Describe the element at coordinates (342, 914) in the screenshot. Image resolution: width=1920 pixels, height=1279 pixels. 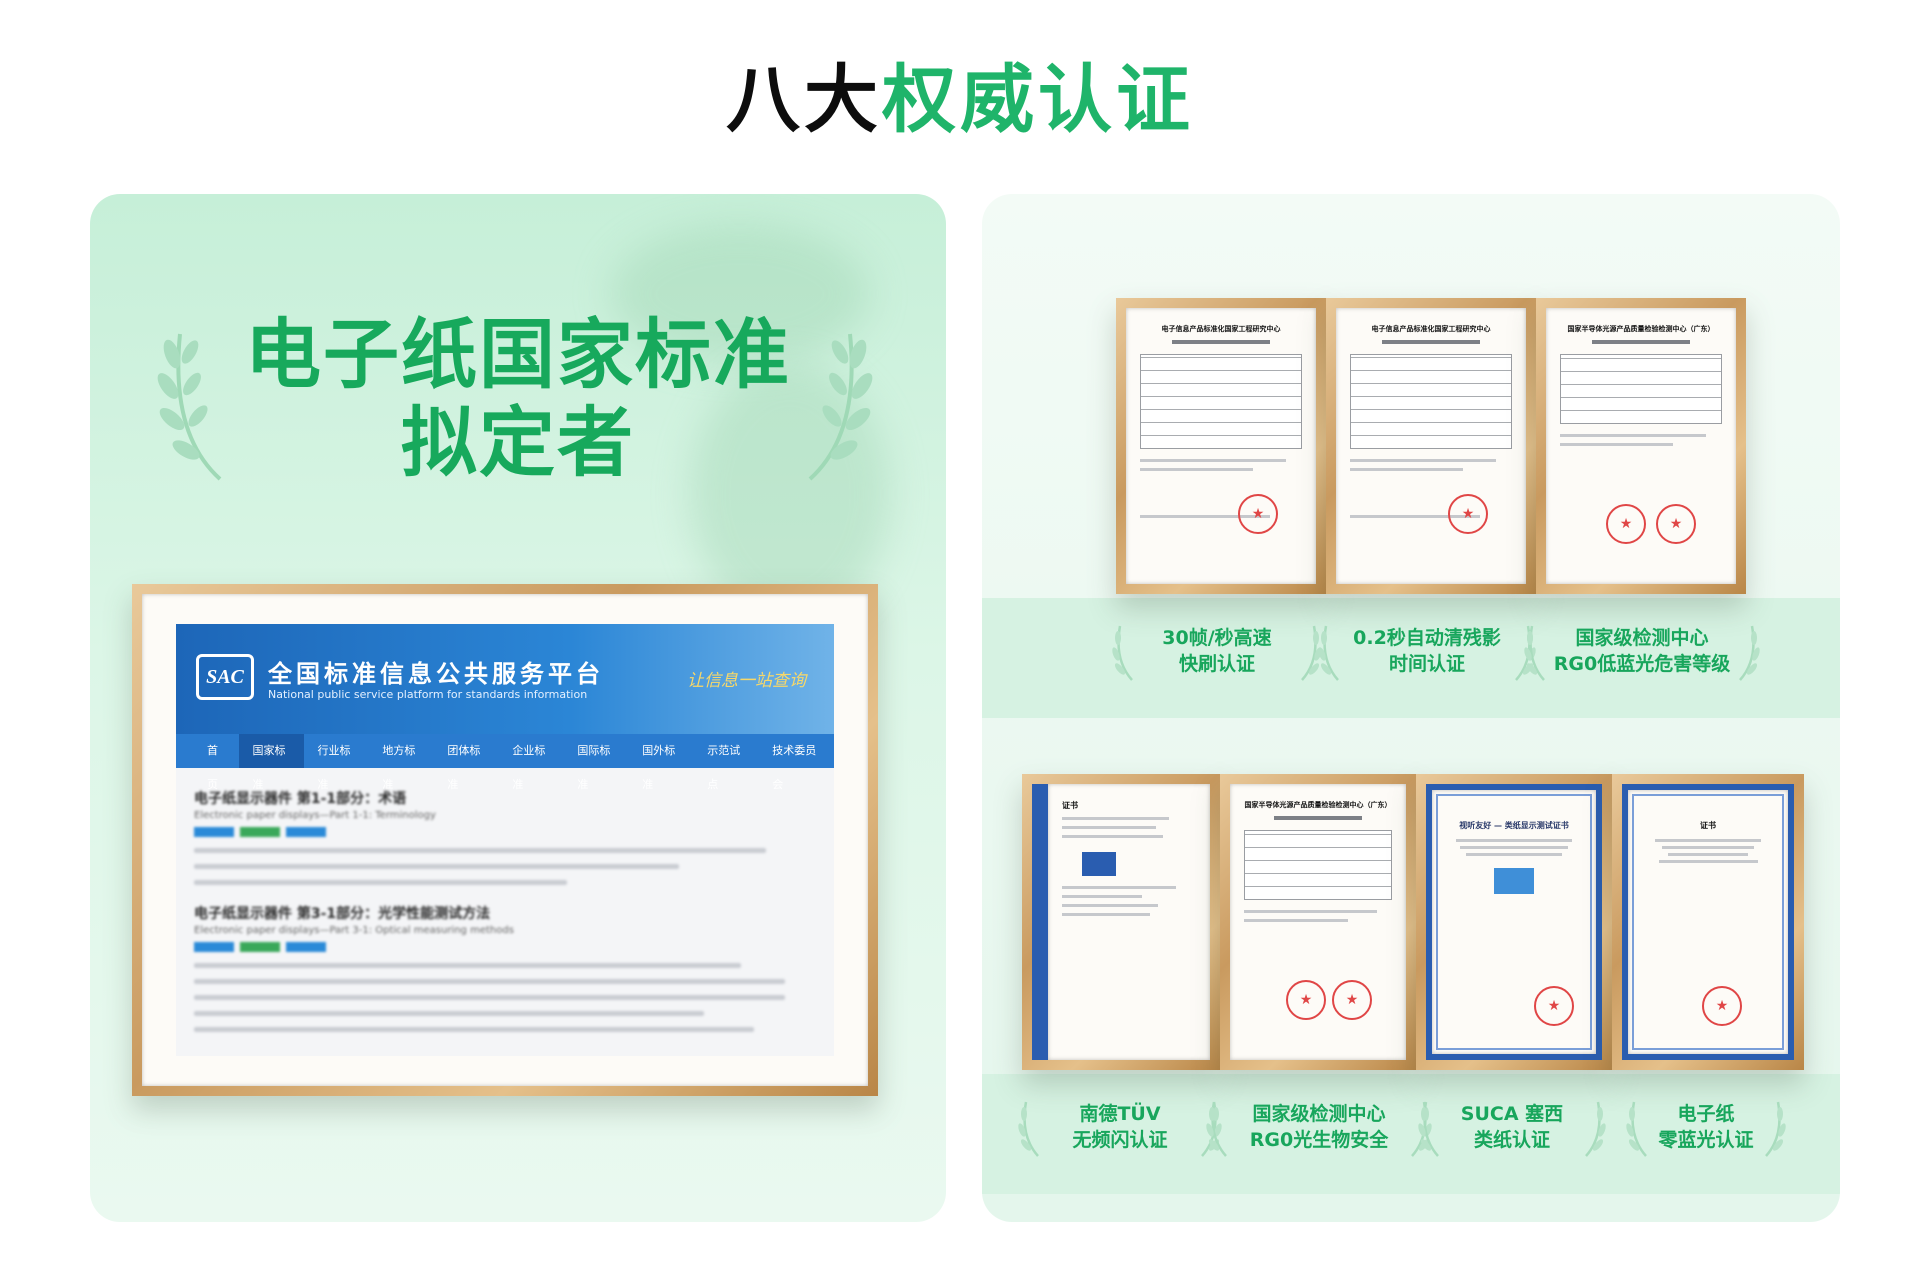
I see `standard-title: 电子纸显示器件 第3-1部分：光学性能测试方法` at that location.